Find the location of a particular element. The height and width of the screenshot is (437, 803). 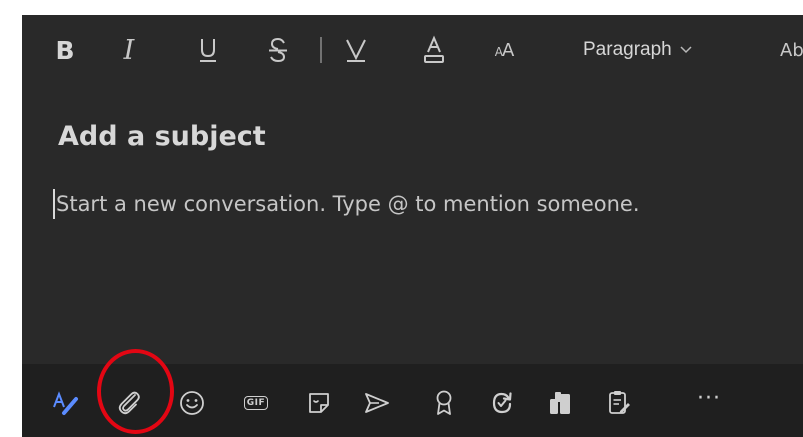

font-color-icon is located at coordinates (434, 49).